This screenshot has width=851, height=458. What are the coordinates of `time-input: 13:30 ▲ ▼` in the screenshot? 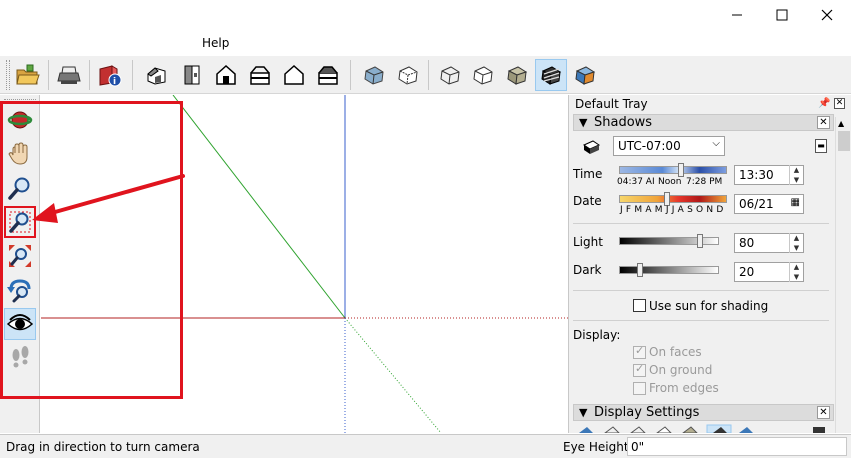 It's located at (769, 175).